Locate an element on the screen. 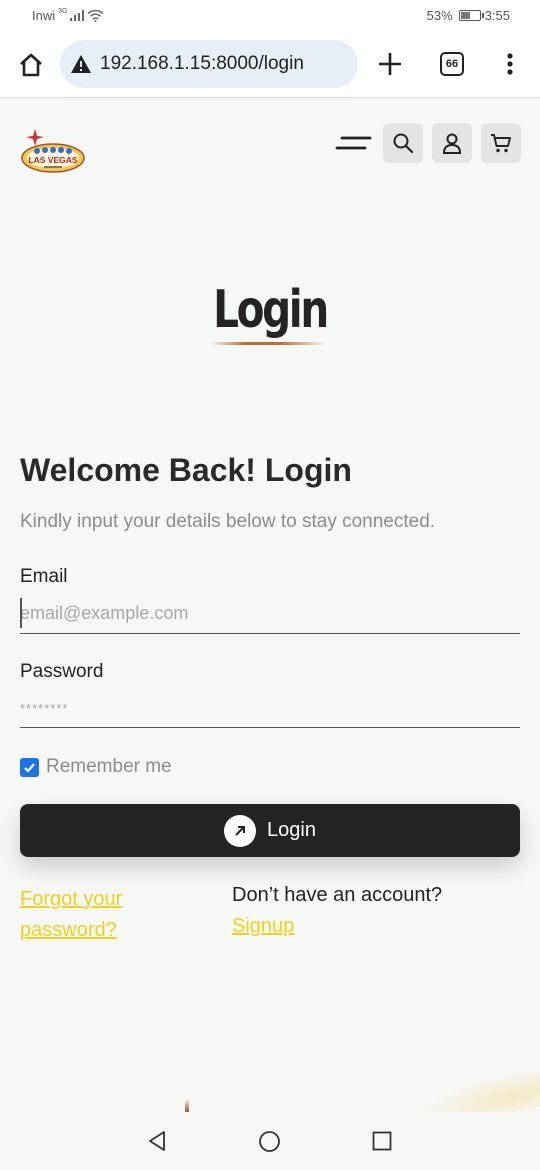 The image size is (540, 1170). title-underline is located at coordinates (268, 343).